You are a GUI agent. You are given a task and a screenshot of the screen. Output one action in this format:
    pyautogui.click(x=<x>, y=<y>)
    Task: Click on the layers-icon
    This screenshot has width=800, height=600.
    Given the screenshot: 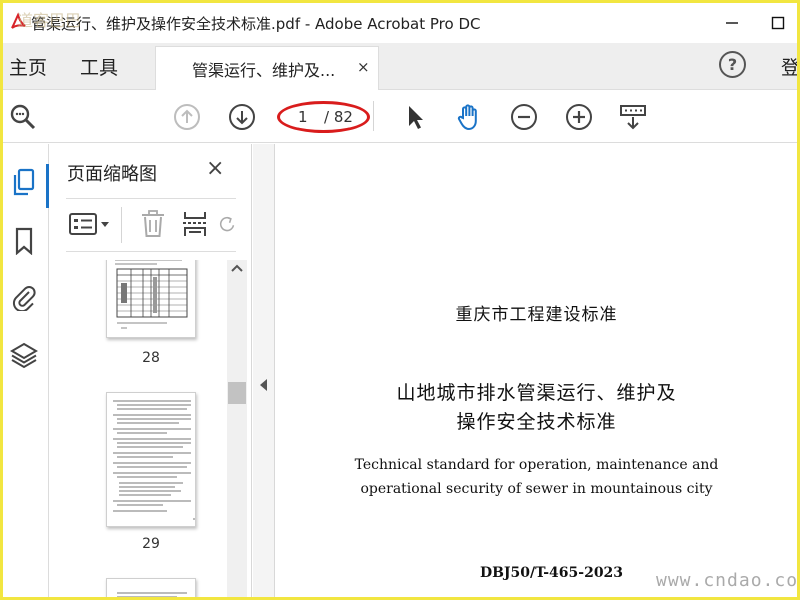 What is the action you would take?
    pyautogui.click(x=24, y=355)
    